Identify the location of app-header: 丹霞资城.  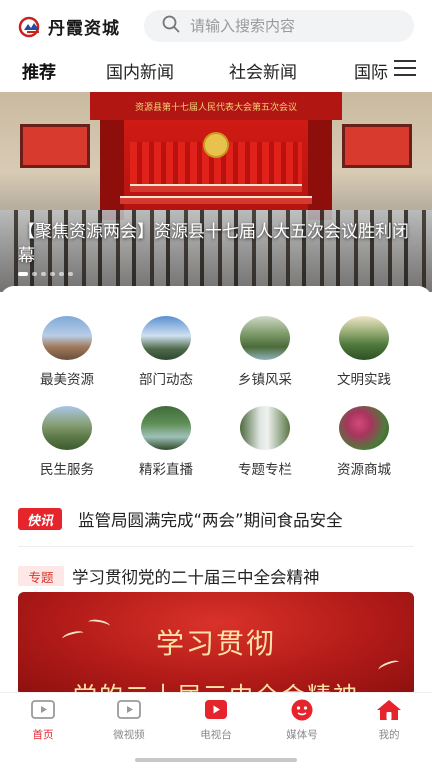
(216, 25).